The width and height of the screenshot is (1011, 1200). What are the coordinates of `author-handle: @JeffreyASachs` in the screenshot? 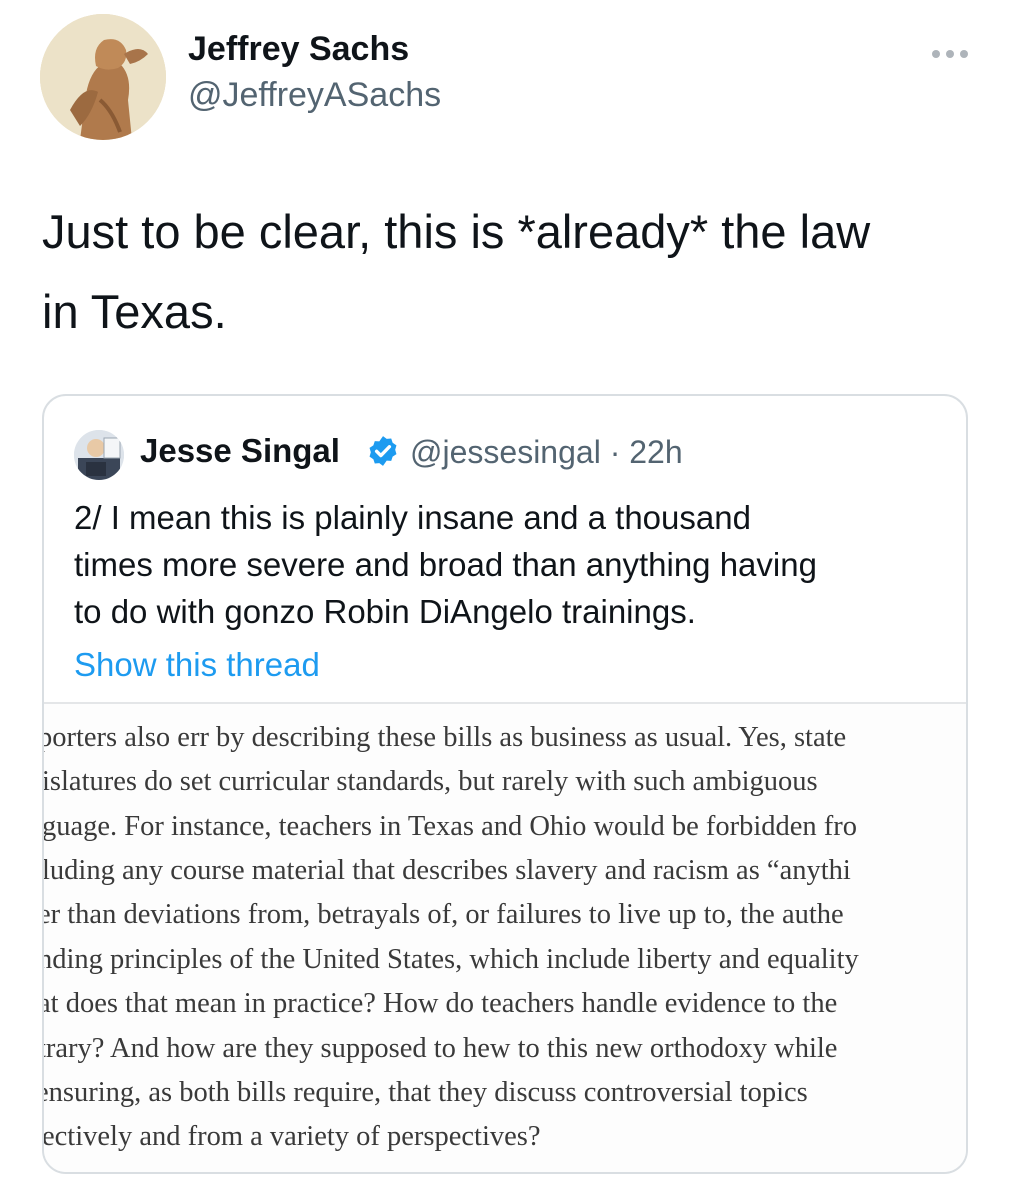 It's located at (314, 95).